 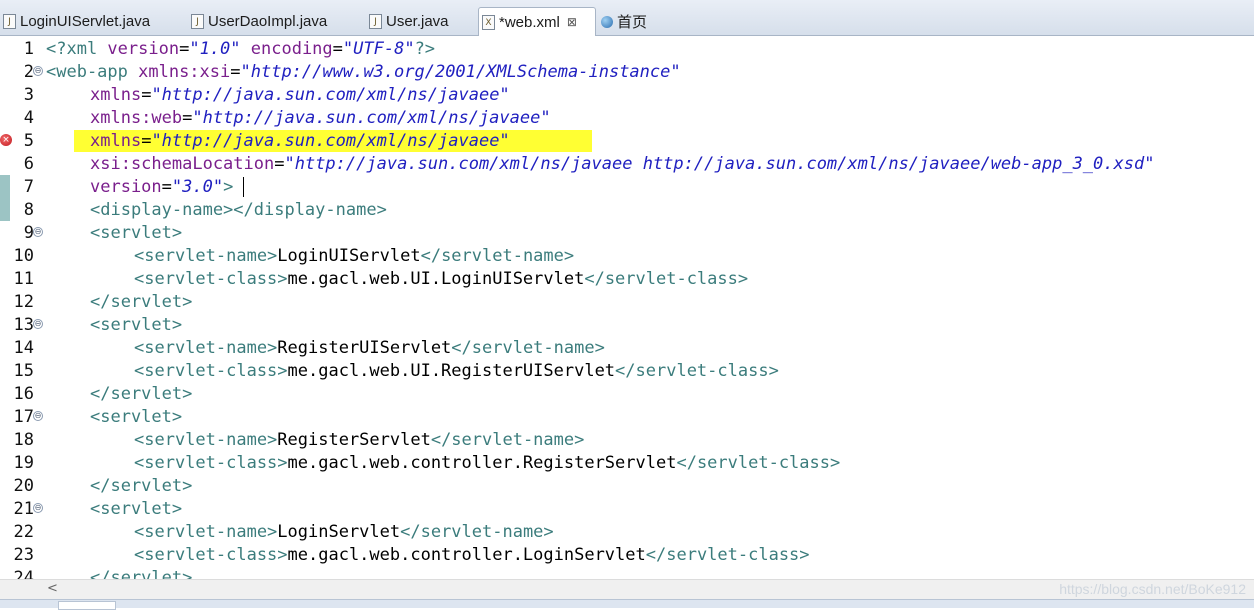 I want to click on line-number: 8, so click(x=28, y=210).